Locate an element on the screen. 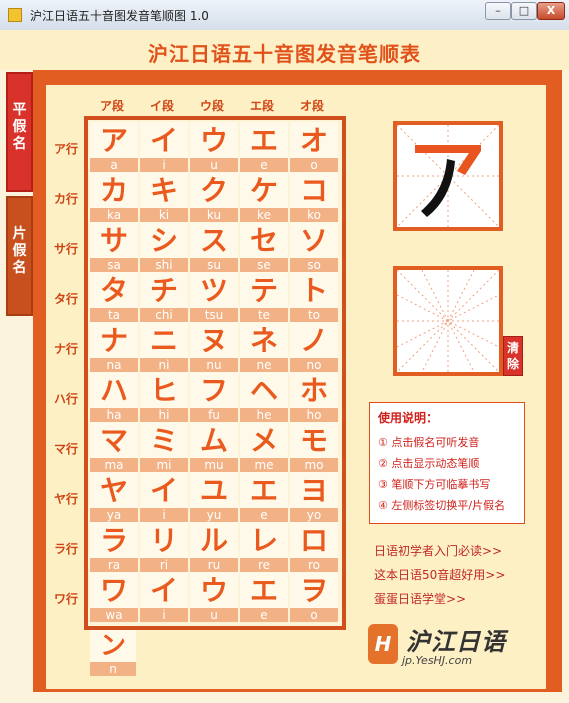  tab-hiragana: 平 假 名 is located at coordinates (19, 132).